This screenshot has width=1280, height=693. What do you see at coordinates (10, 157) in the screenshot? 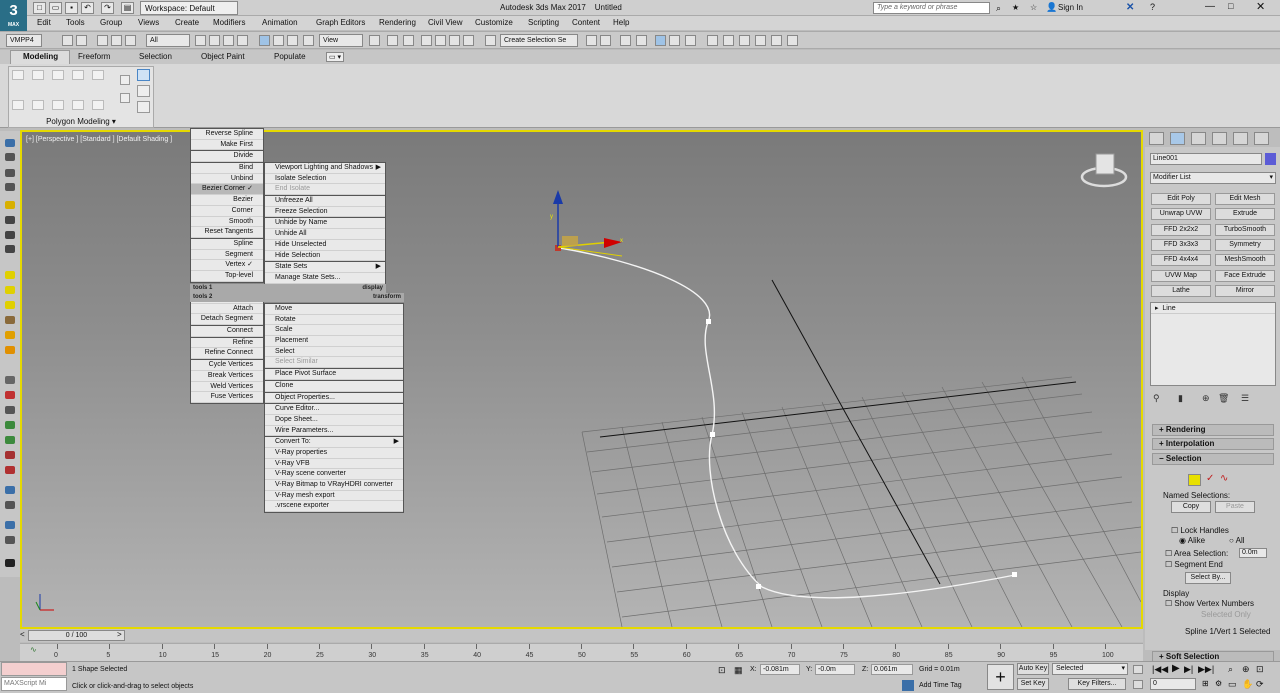
I see `lt-layer-icon` at bounding box center [10, 157].